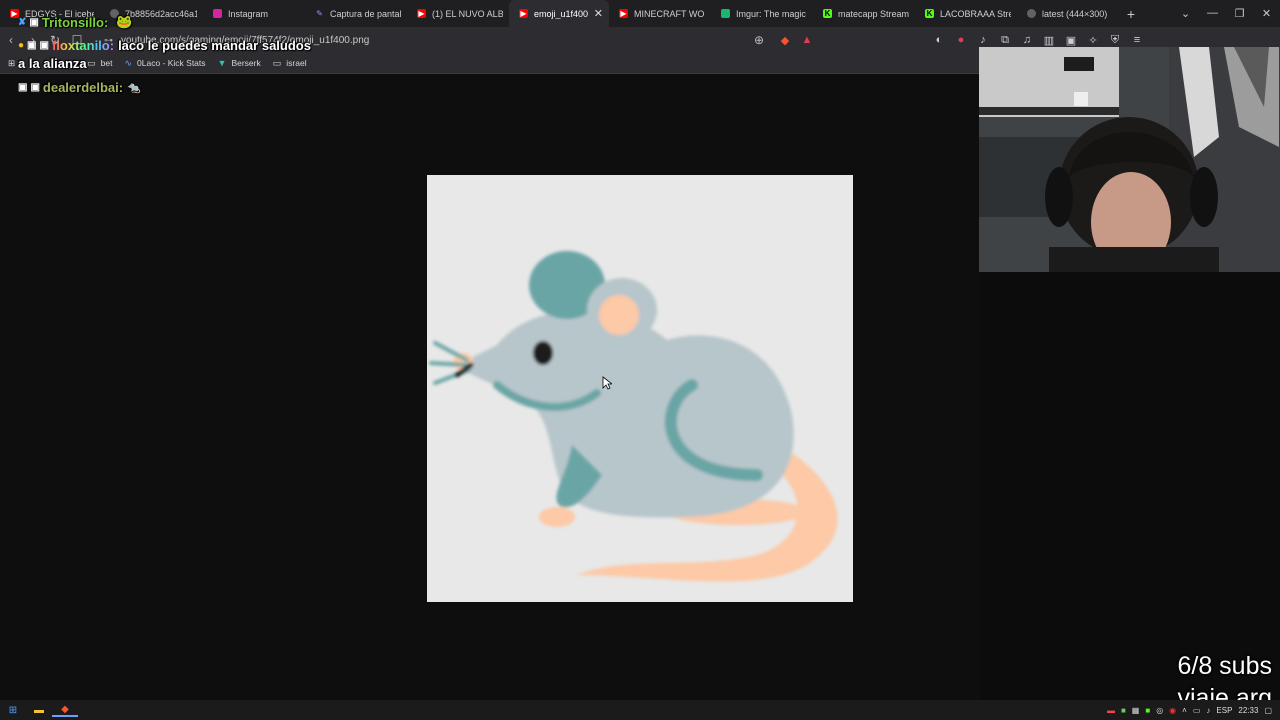 The image size is (1280, 720). Describe the element at coordinates (1111, 710) in the screenshot. I see `tray-app-icon: ▬` at that location.